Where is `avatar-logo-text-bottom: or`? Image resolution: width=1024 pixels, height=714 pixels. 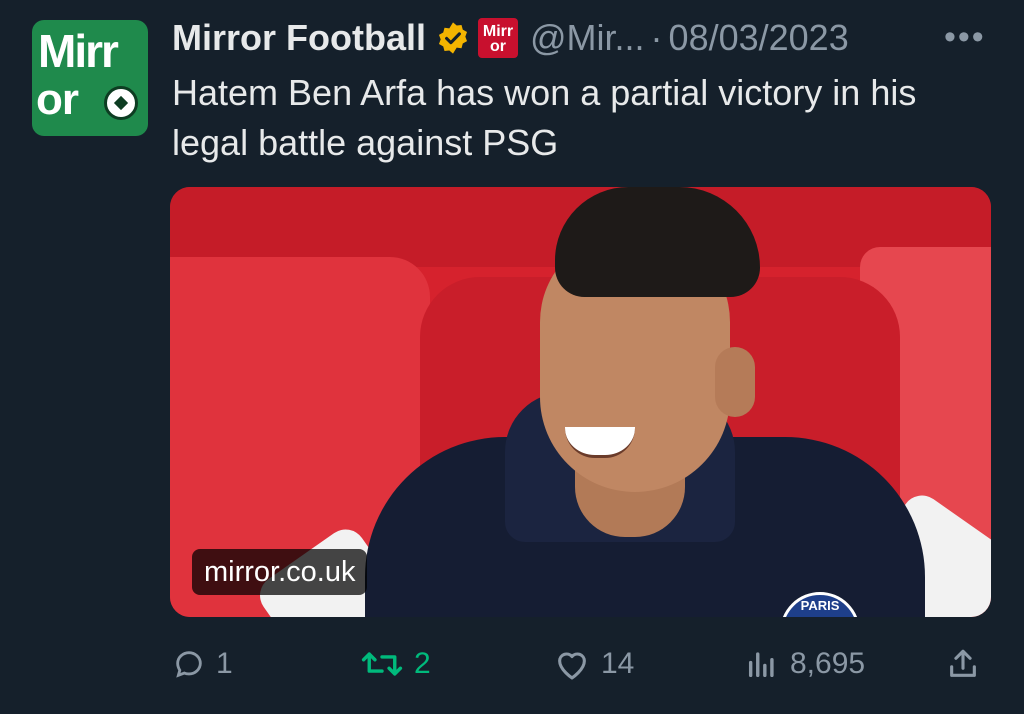
avatar-logo-text-bottom: or is located at coordinates (57, 99).